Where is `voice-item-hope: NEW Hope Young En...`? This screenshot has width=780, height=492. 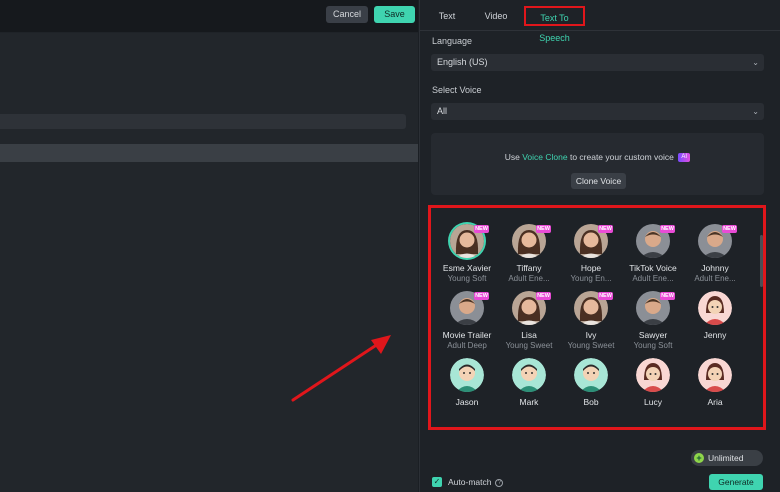
voice-item-hope: NEW Hope Young En... is located at coordinates (591, 253).